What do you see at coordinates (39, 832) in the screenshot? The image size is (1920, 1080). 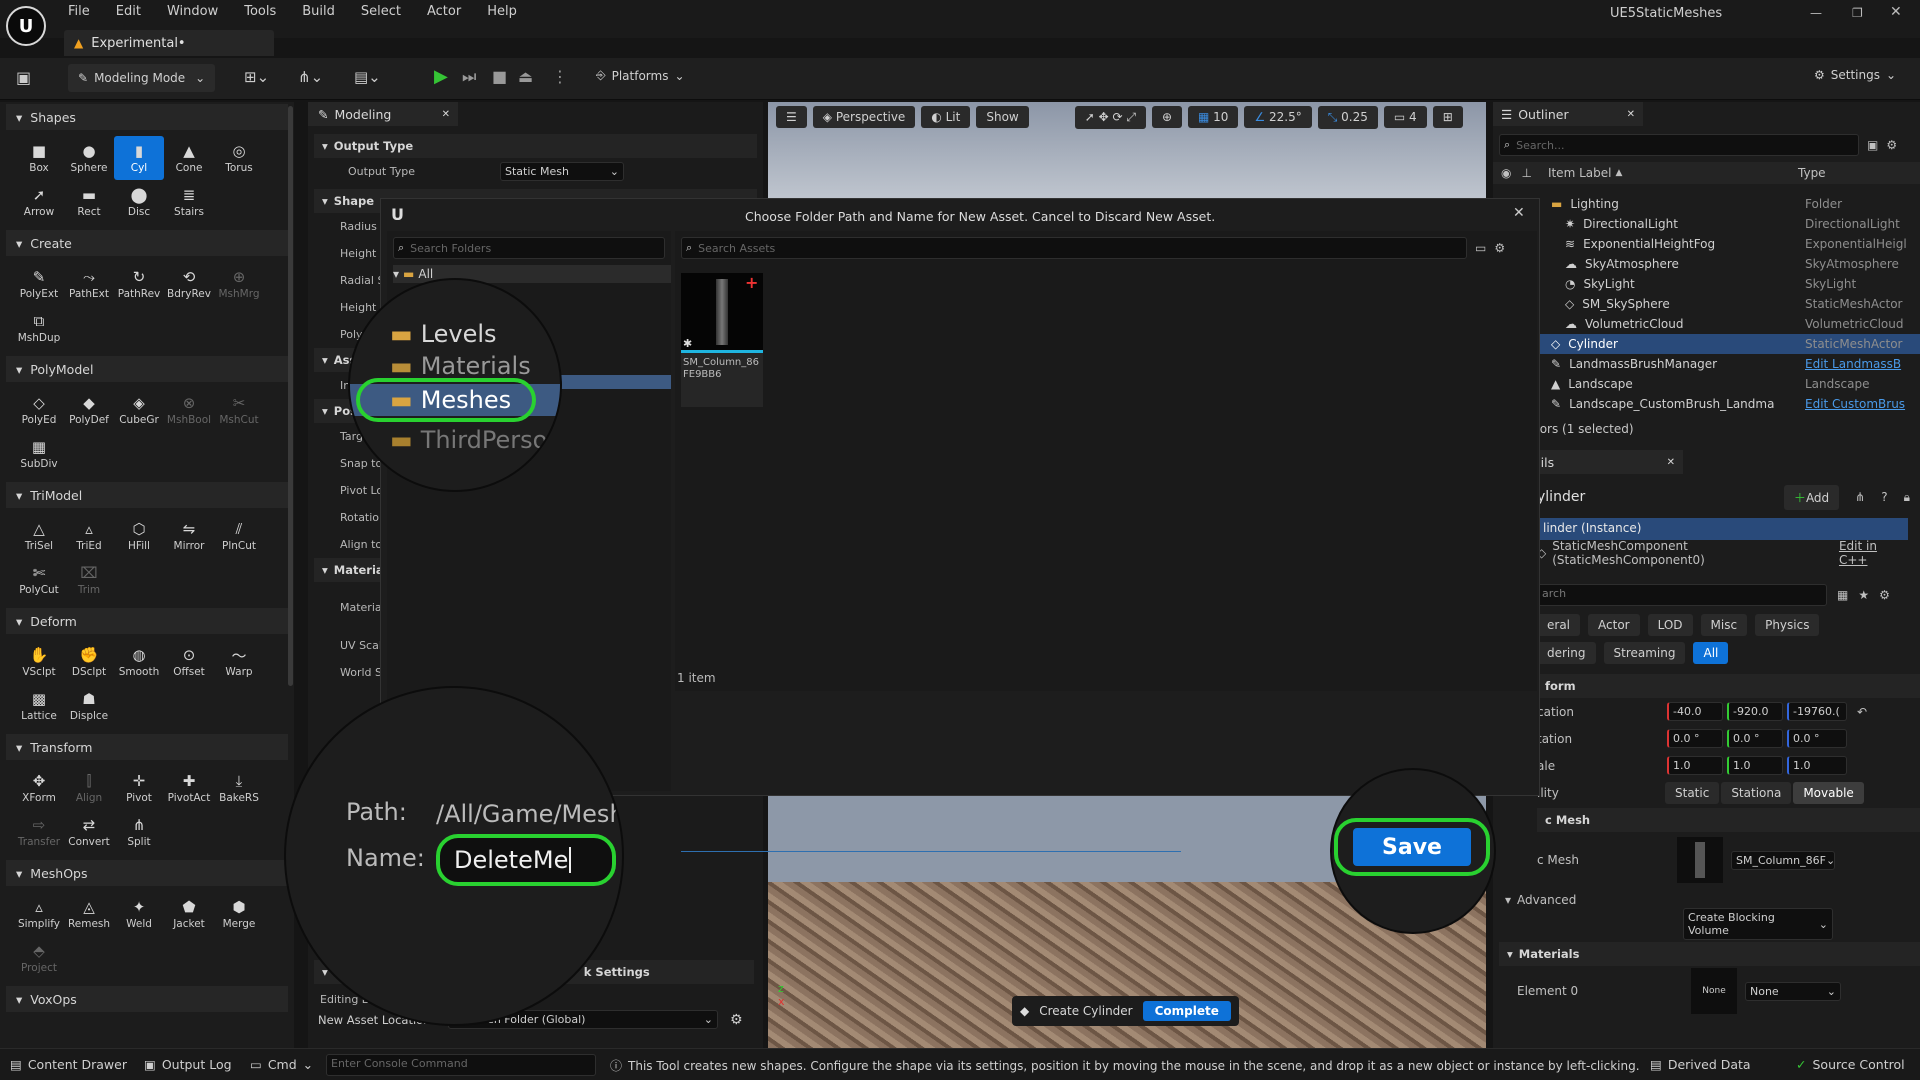 I see `tool-transfer-button: ⇨ Transfer` at bounding box center [39, 832].